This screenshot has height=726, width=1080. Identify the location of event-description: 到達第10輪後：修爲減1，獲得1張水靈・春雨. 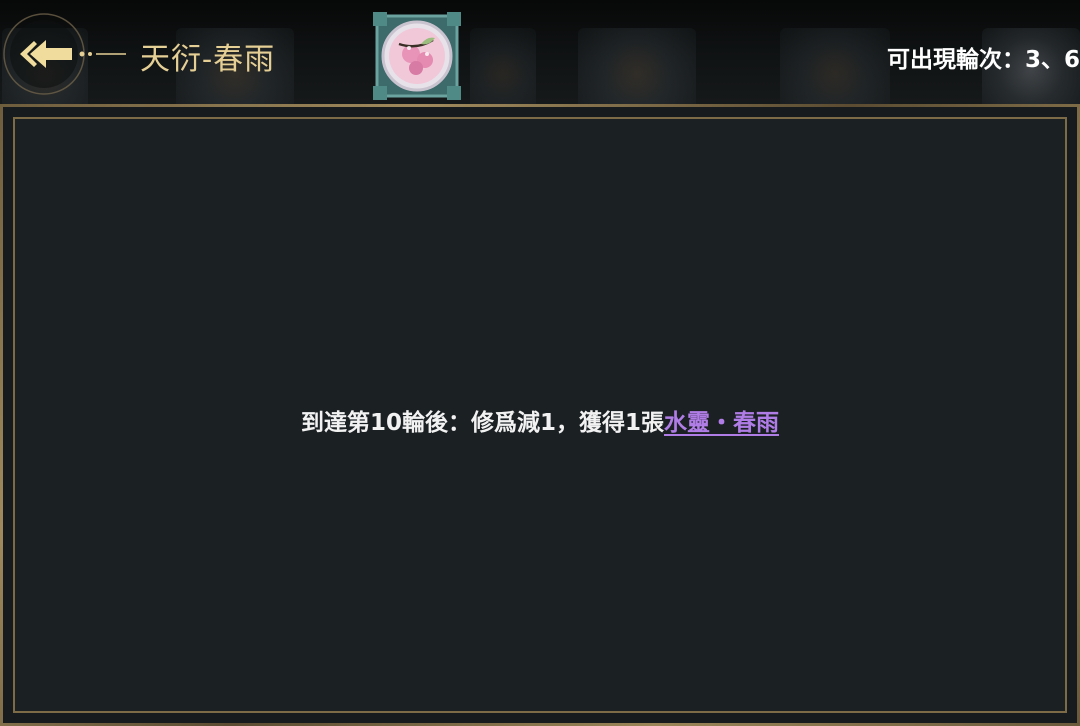
(540, 420).